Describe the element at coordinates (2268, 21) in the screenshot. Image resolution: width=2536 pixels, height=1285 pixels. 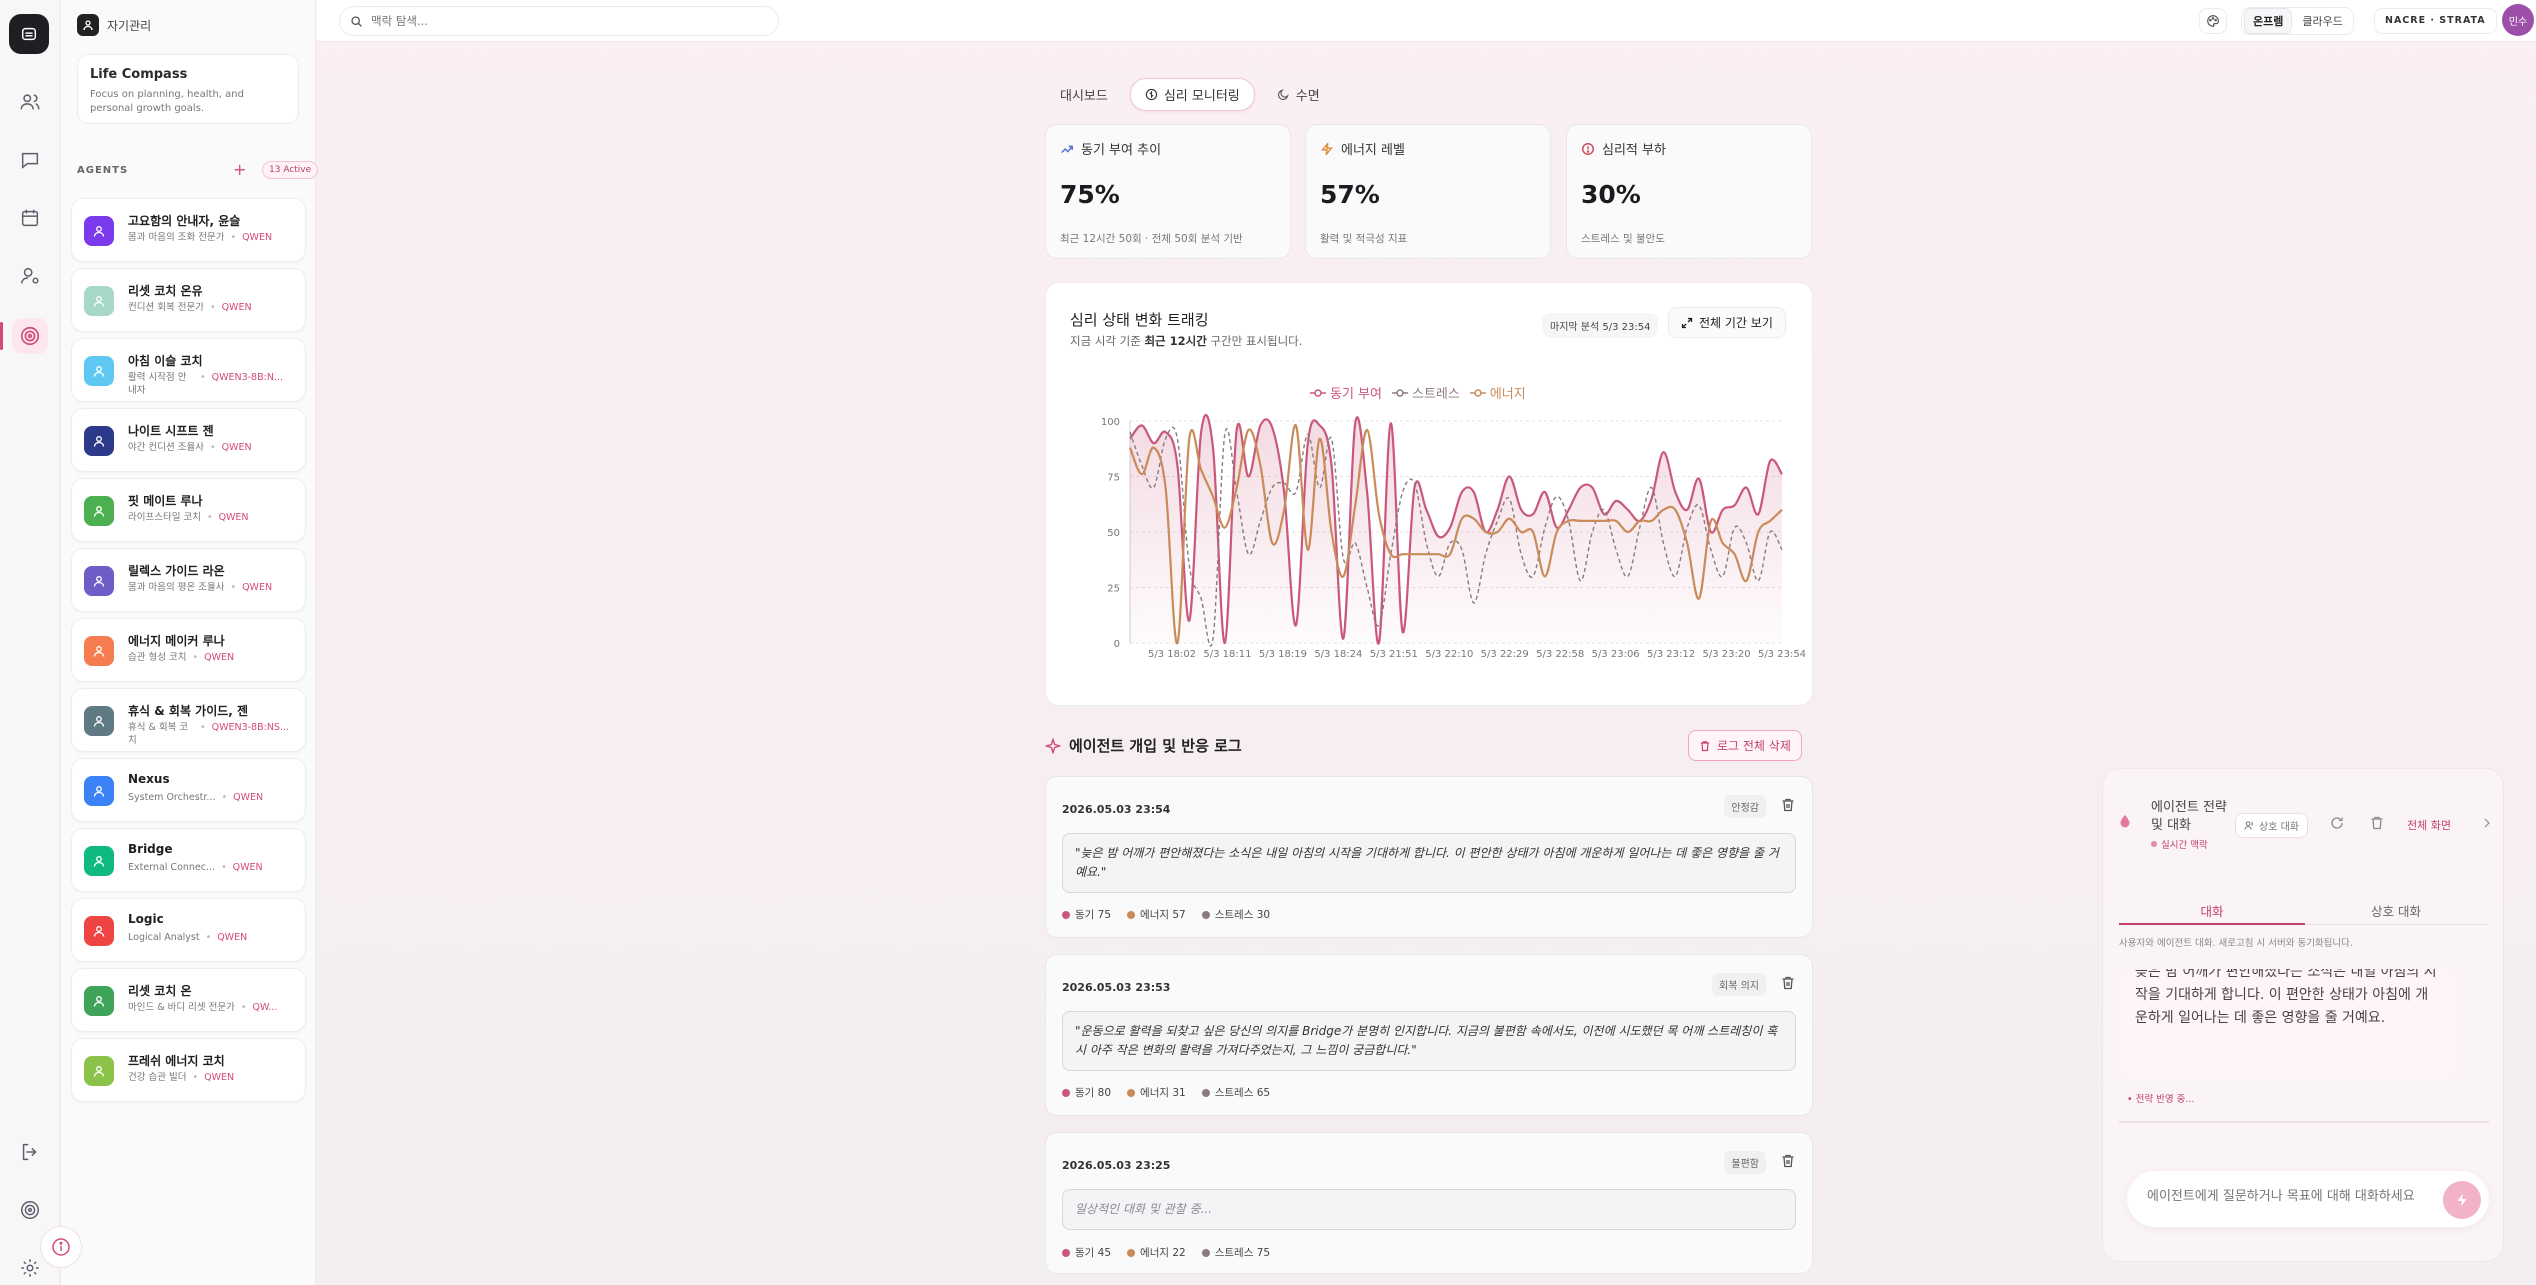
I see `mode-onprem: 온프렘` at that location.